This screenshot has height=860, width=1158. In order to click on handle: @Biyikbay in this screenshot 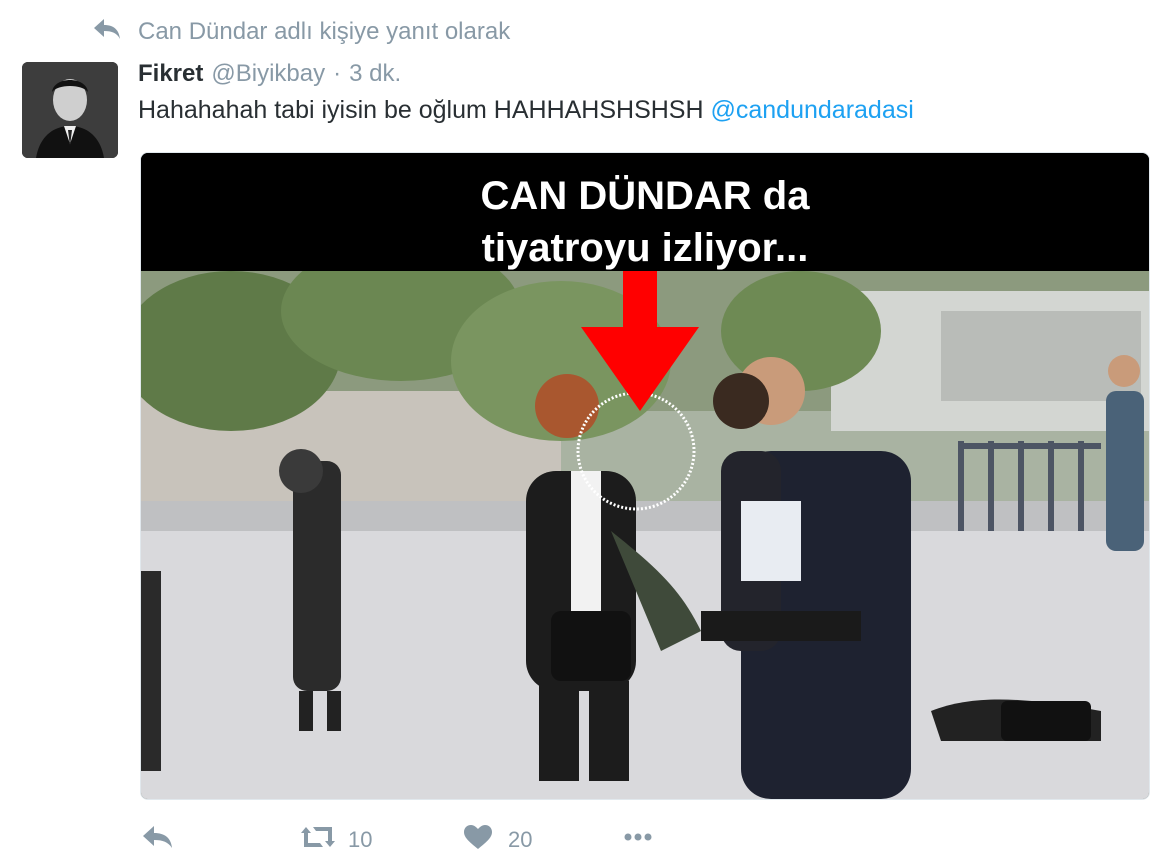, I will do `click(268, 74)`.